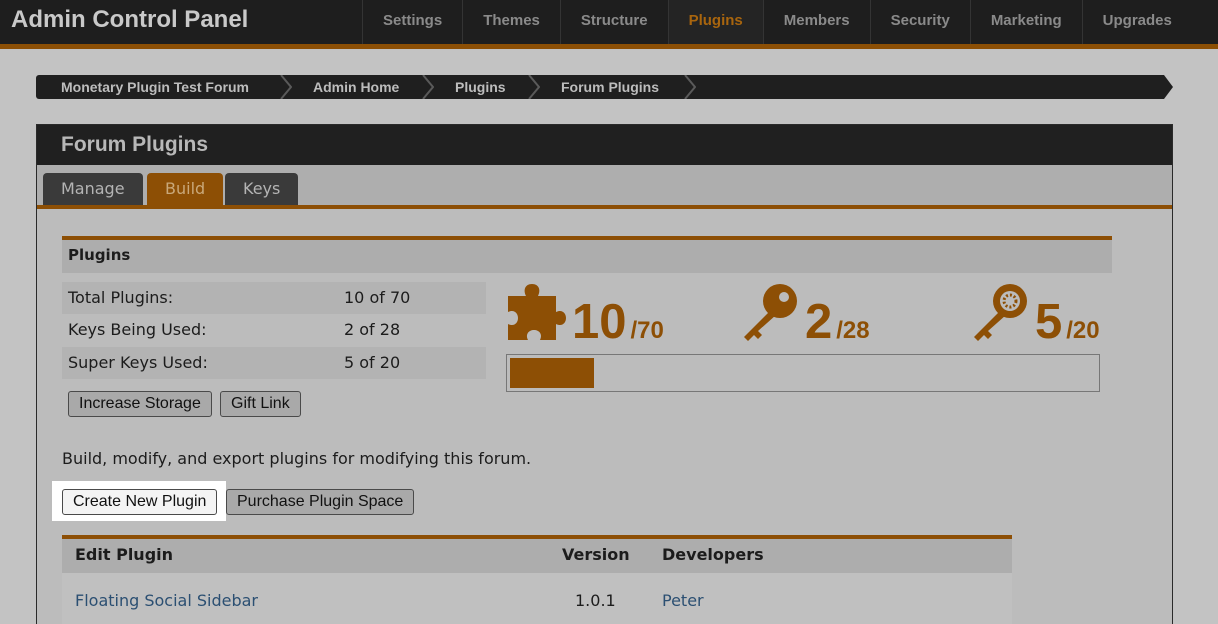 This screenshot has height=624, width=1218. I want to click on create-new-plugin-button: Create New Plugin, so click(140, 502).